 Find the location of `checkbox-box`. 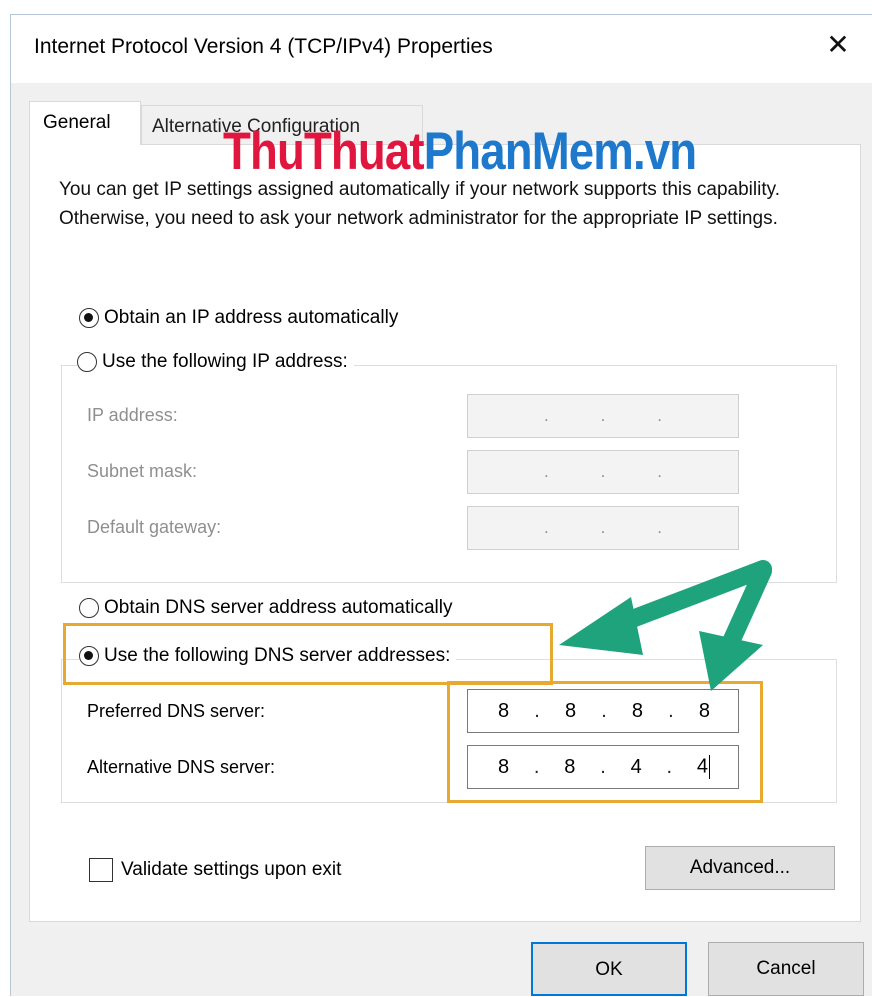

checkbox-box is located at coordinates (101, 870).